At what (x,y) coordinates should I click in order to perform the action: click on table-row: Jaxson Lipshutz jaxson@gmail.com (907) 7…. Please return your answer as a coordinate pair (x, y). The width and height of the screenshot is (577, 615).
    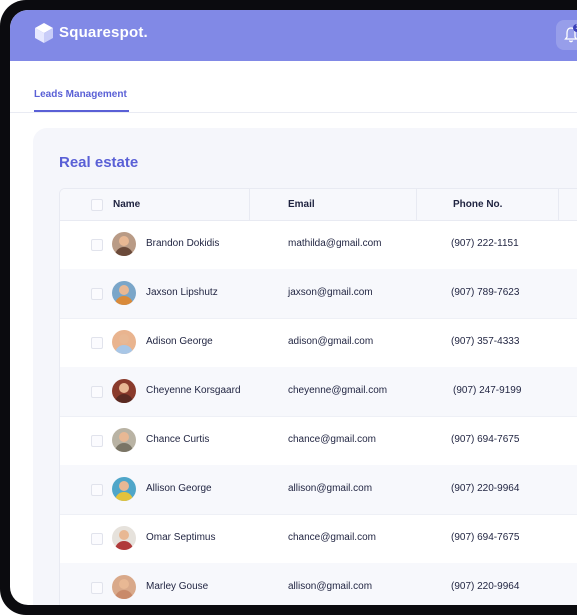
    Looking at the image, I should click on (318, 294).